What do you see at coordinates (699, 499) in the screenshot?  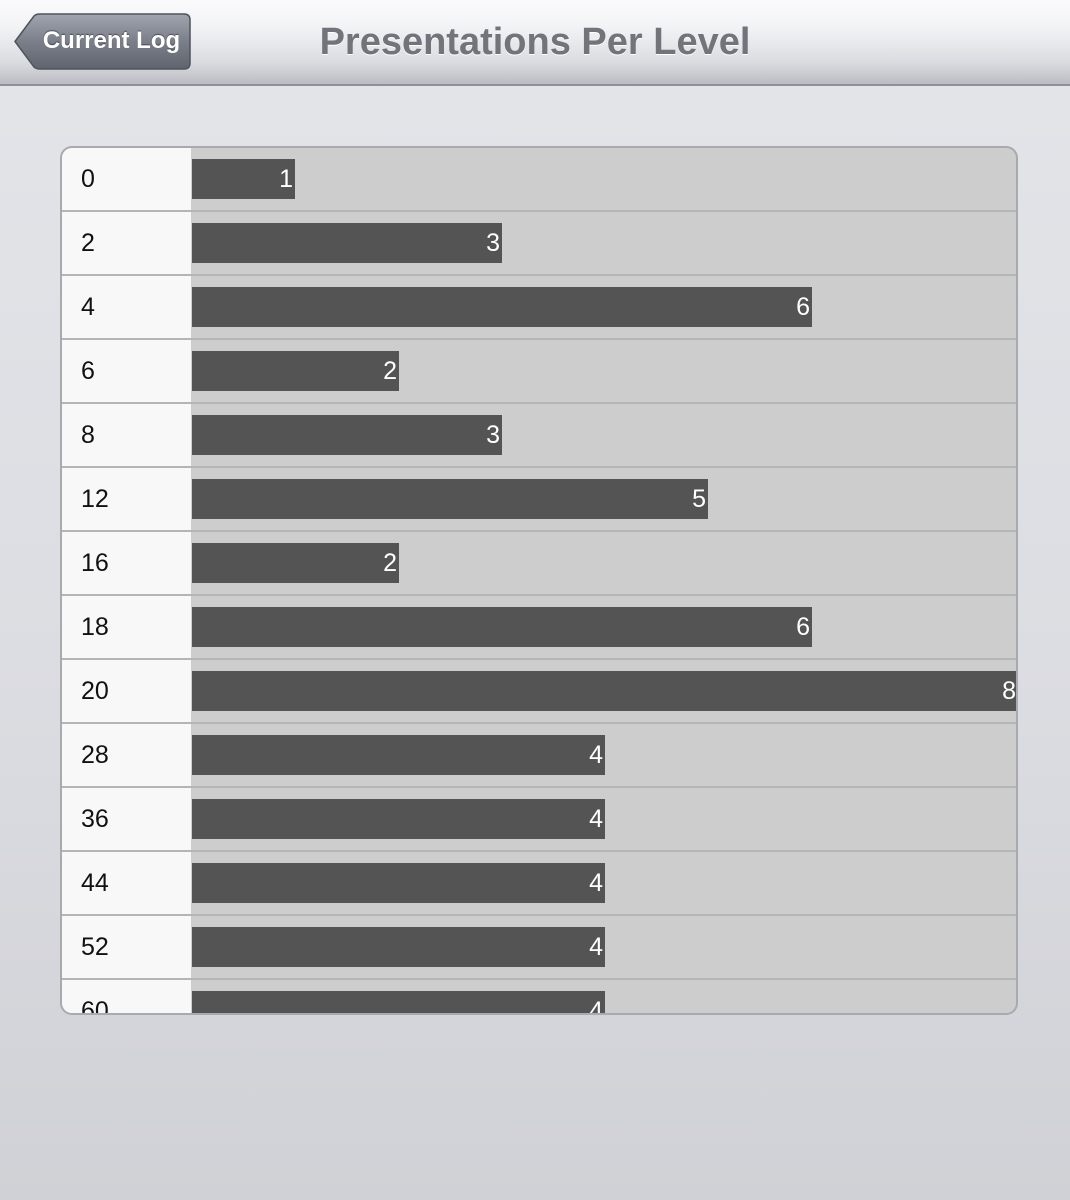 I see `bar-value-label: 5` at bounding box center [699, 499].